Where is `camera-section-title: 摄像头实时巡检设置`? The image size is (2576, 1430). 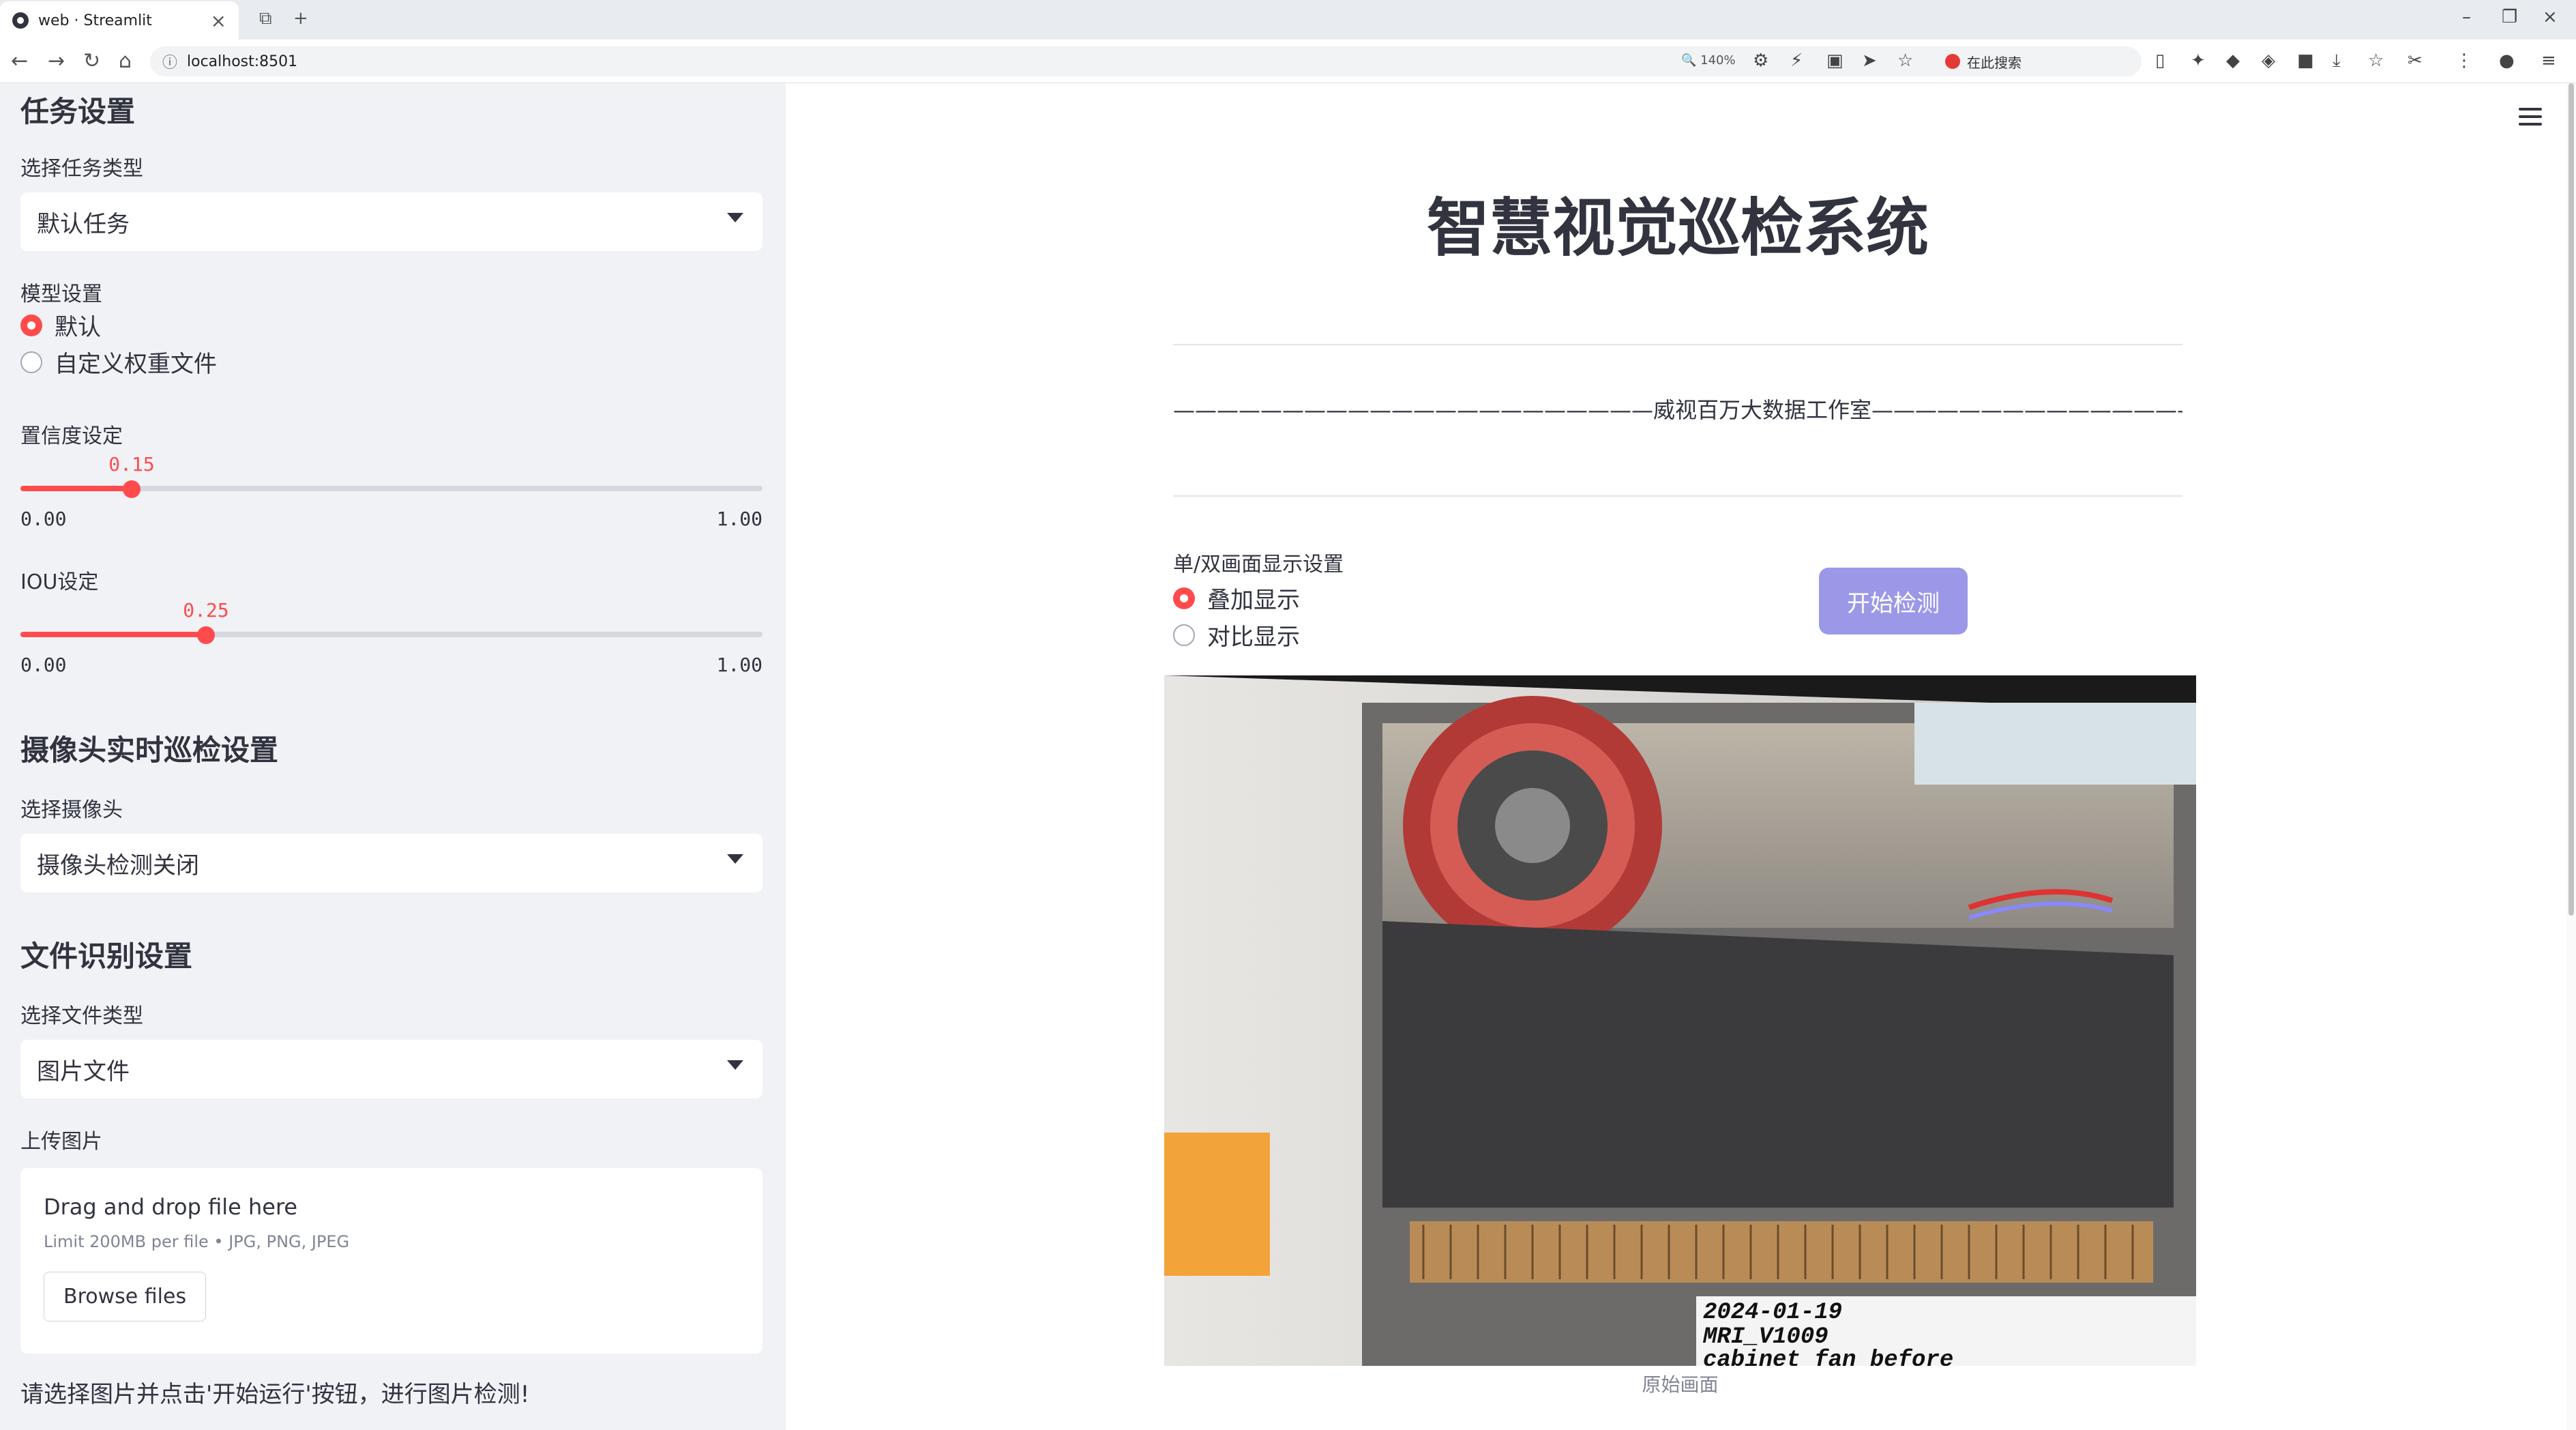
camera-section-title: 摄像头实时巡检设置 is located at coordinates (149, 750).